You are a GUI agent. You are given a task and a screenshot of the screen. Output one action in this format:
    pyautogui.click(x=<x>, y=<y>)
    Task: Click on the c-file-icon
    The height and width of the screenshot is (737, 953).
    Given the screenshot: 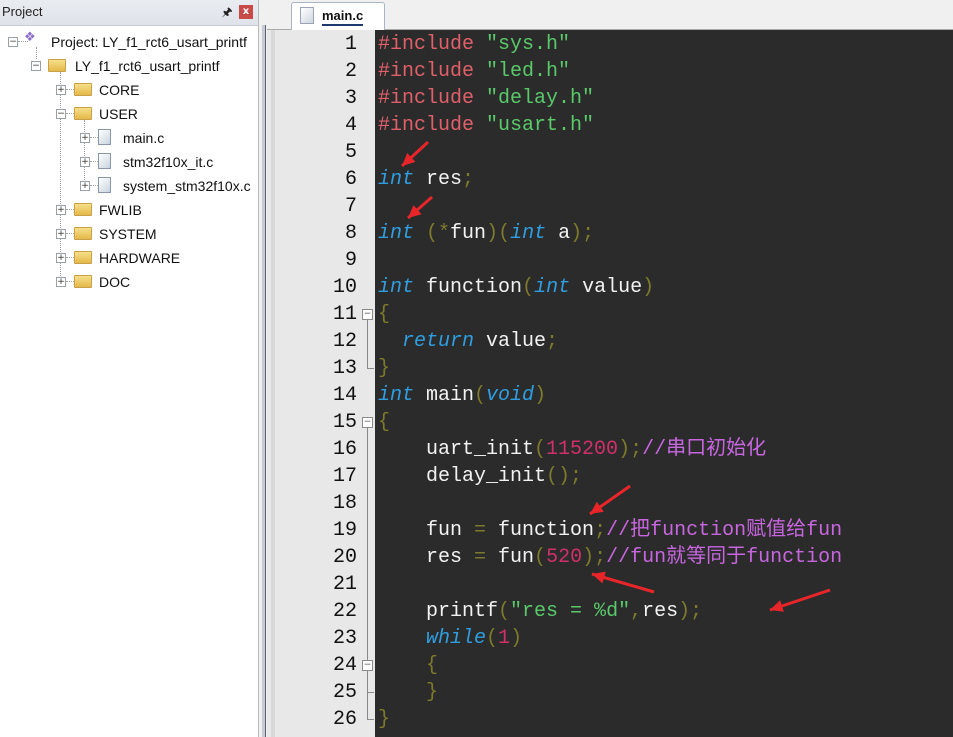 What is the action you would take?
    pyautogui.click(x=104, y=185)
    